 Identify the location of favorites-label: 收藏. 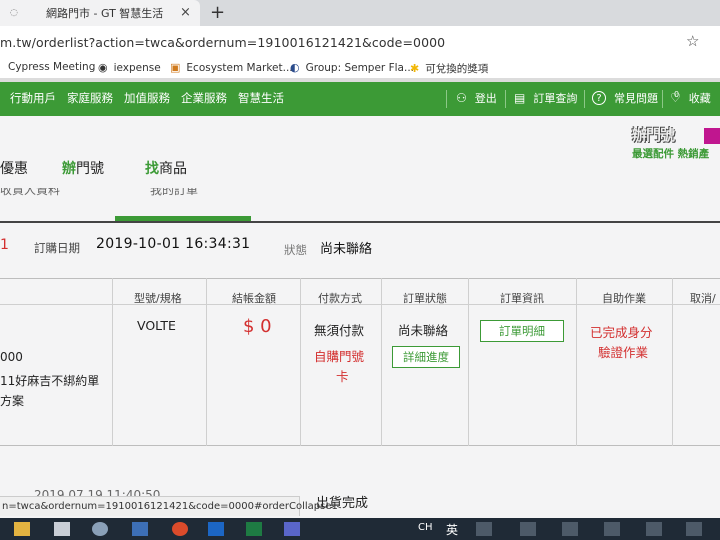
(699, 98).